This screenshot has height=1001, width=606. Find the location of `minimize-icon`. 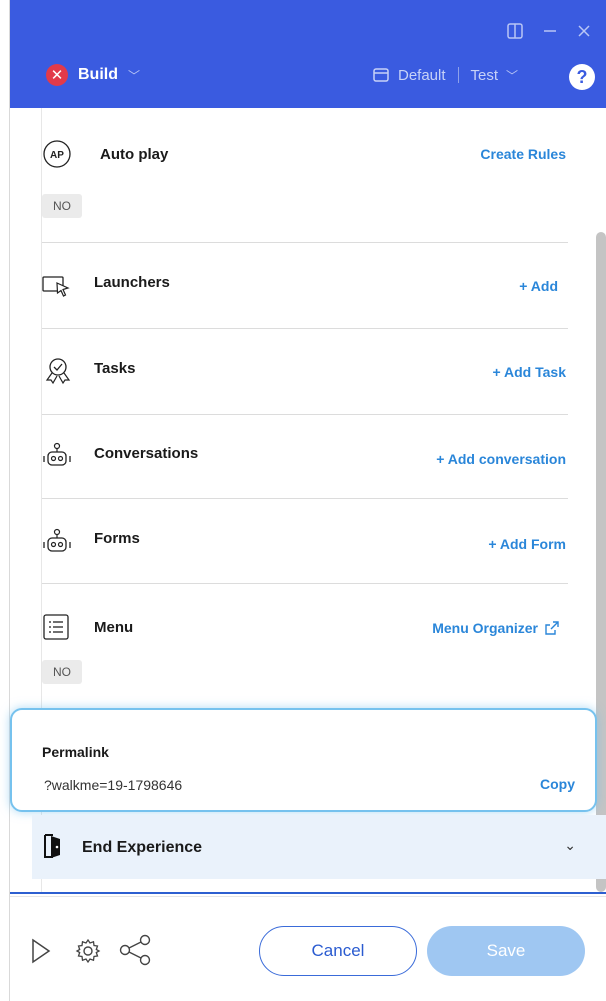

minimize-icon is located at coordinates (550, 31).